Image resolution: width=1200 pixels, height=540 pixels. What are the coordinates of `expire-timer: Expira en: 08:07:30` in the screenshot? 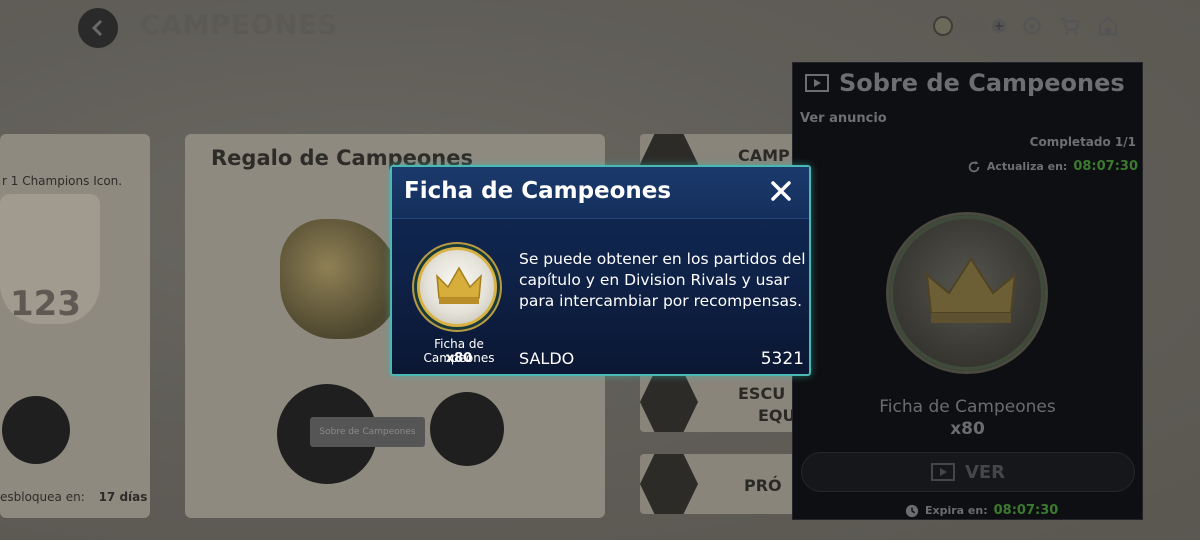 It's located at (981, 510).